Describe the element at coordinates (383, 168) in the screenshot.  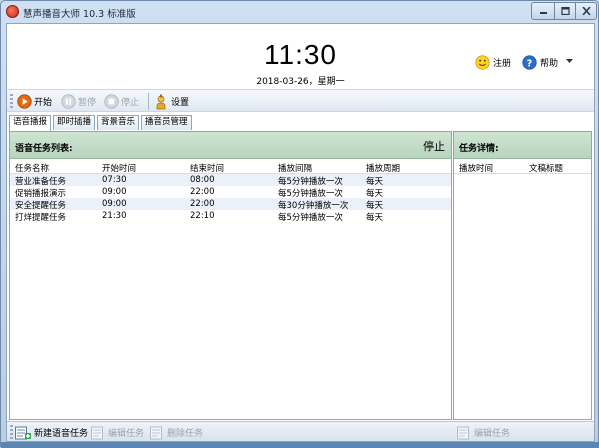
I see `column-header: 播放周期` at that location.